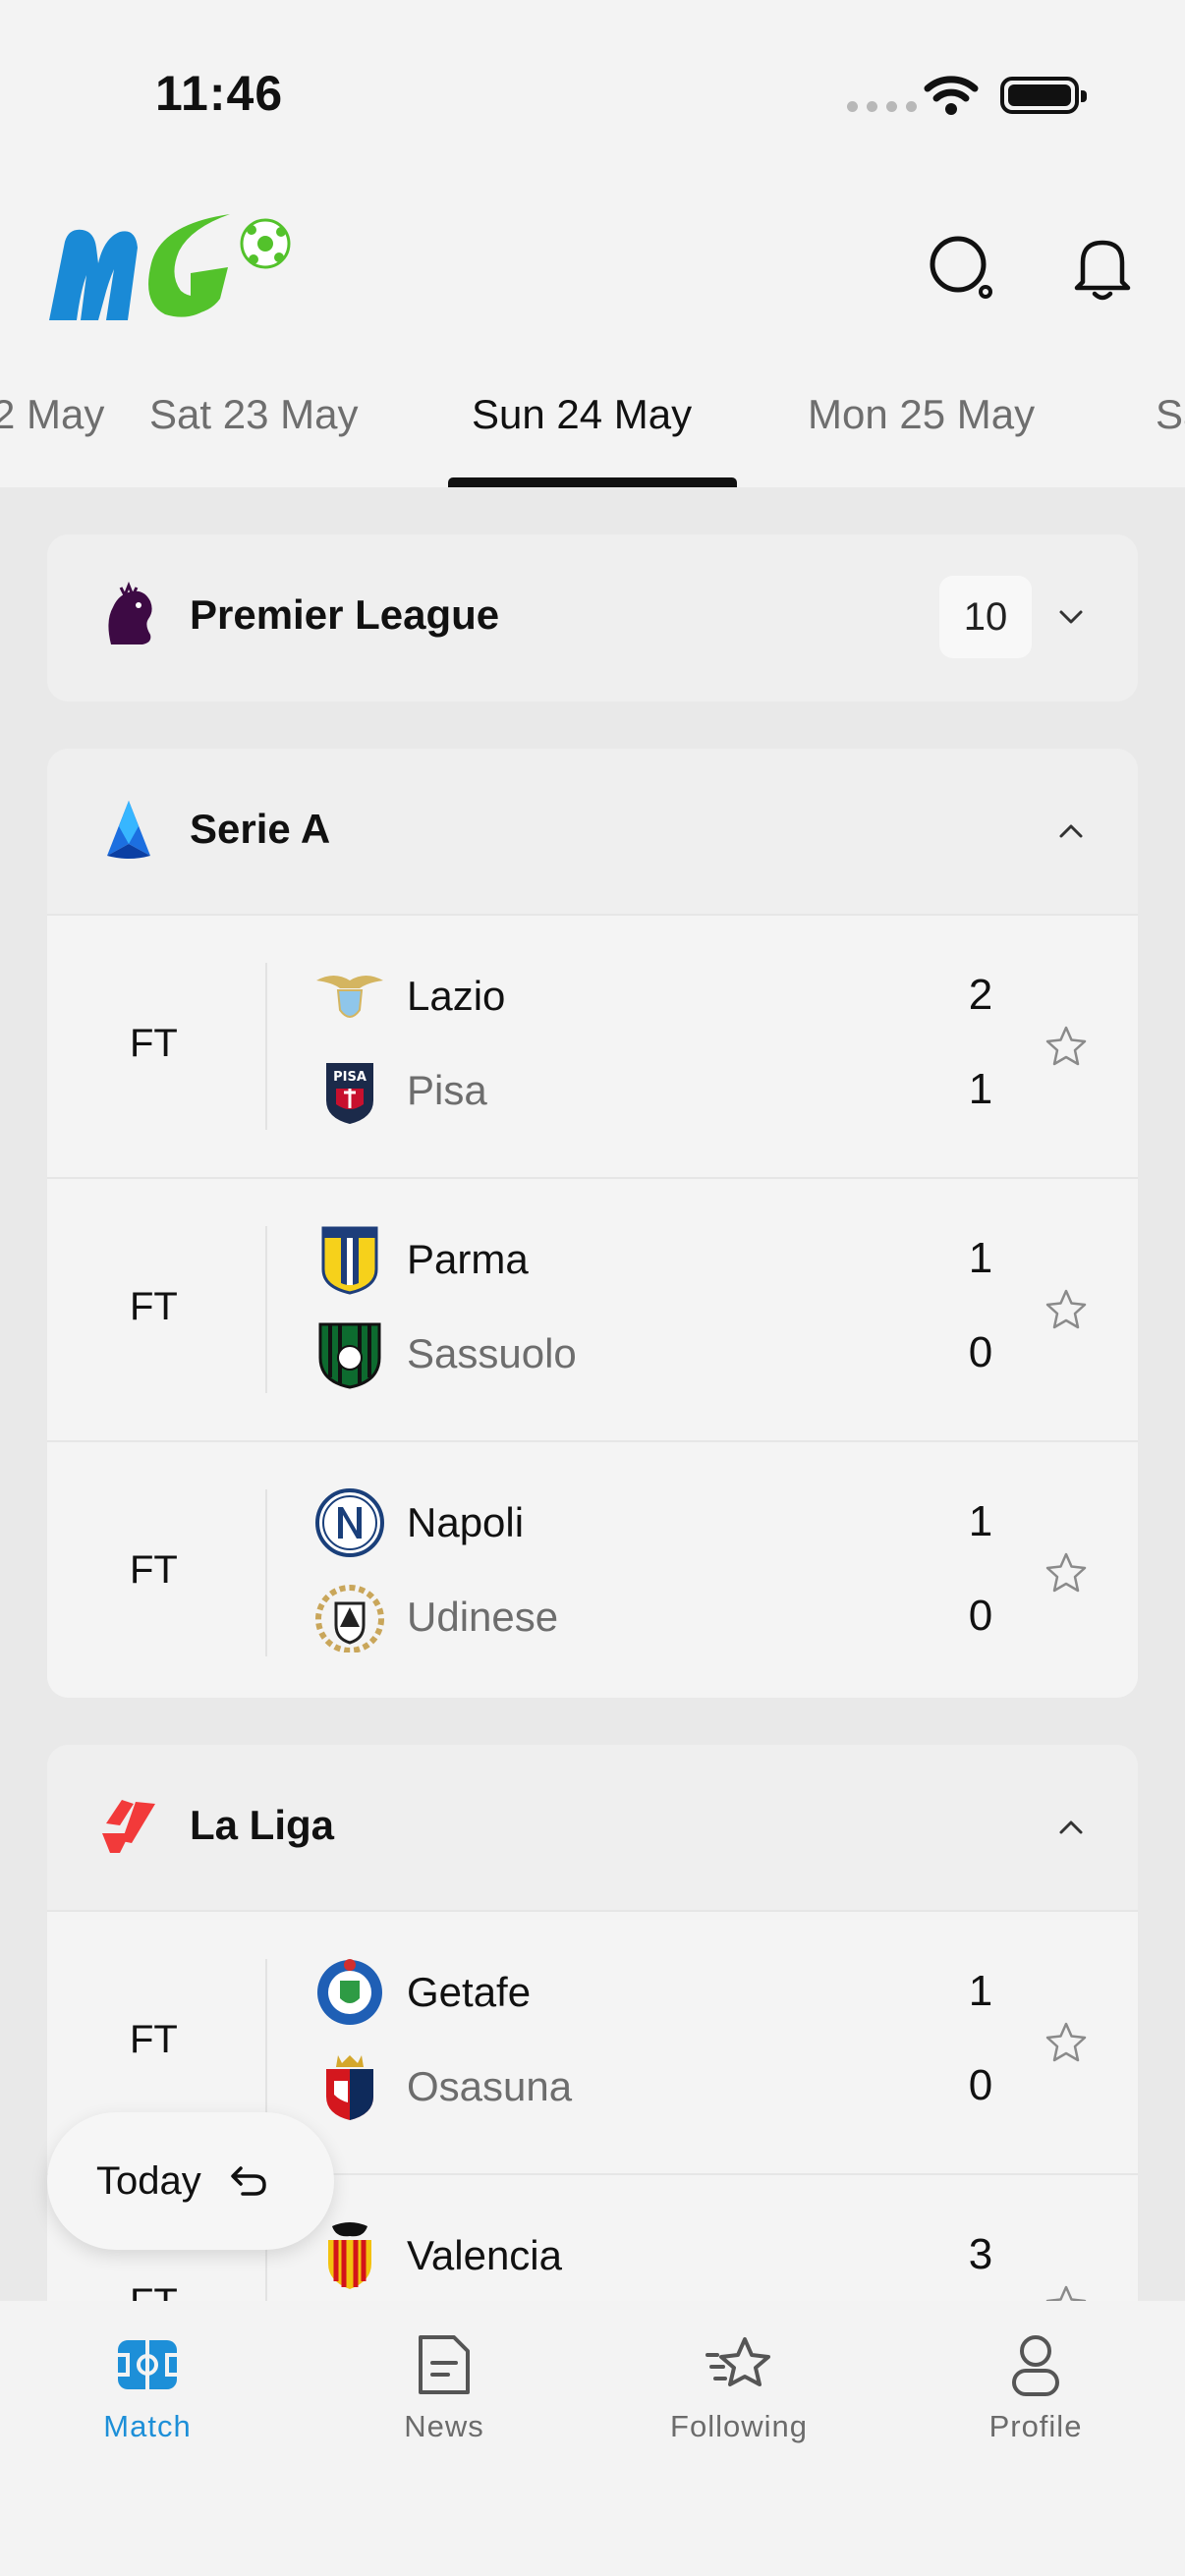  What do you see at coordinates (470, 1992) in the screenshot?
I see `team-name: Getafe` at bounding box center [470, 1992].